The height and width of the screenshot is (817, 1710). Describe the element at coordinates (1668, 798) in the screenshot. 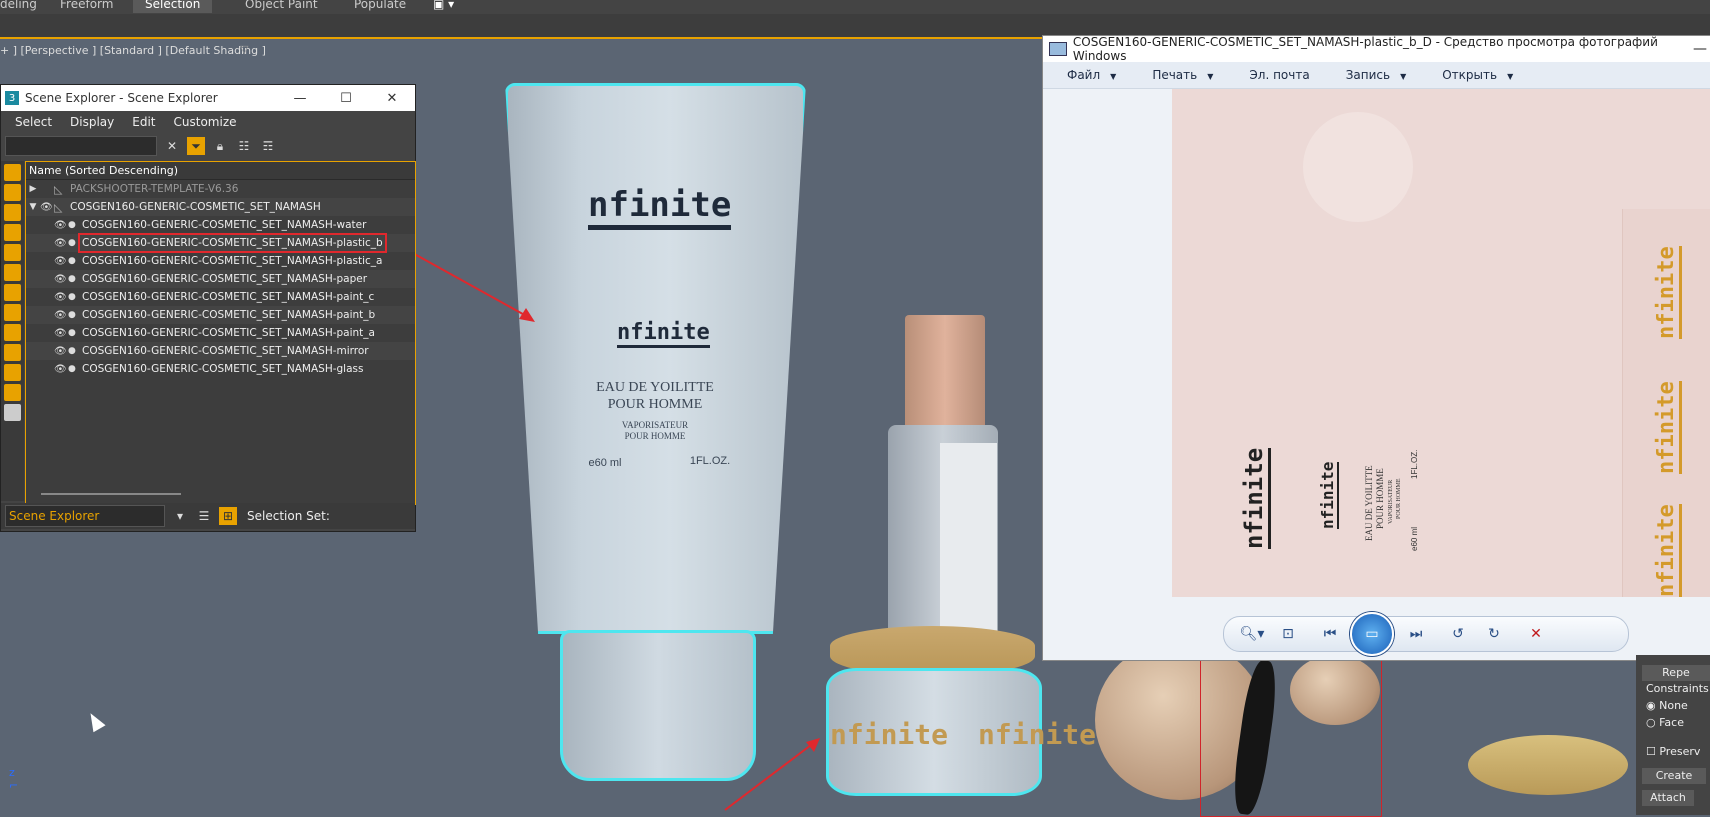

I see `attach-button: Attach` at that location.